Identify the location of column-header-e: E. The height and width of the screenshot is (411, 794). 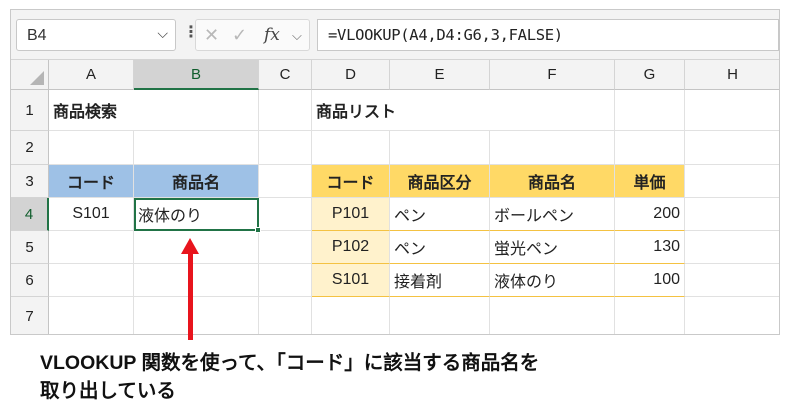
(440, 75).